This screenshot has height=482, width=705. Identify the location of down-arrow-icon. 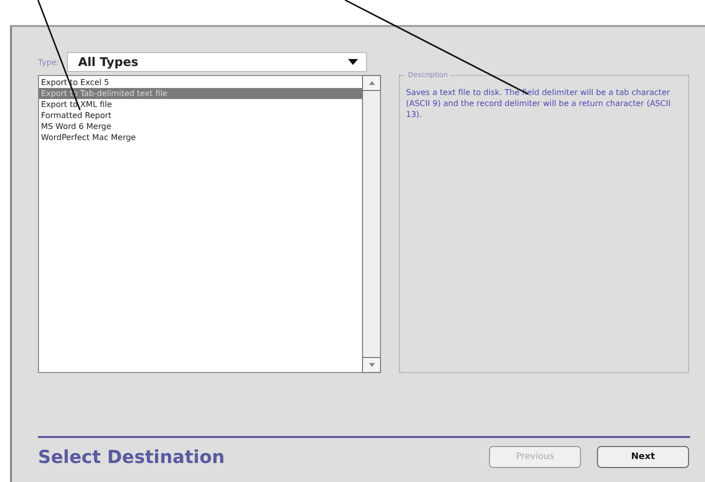
(371, 365).